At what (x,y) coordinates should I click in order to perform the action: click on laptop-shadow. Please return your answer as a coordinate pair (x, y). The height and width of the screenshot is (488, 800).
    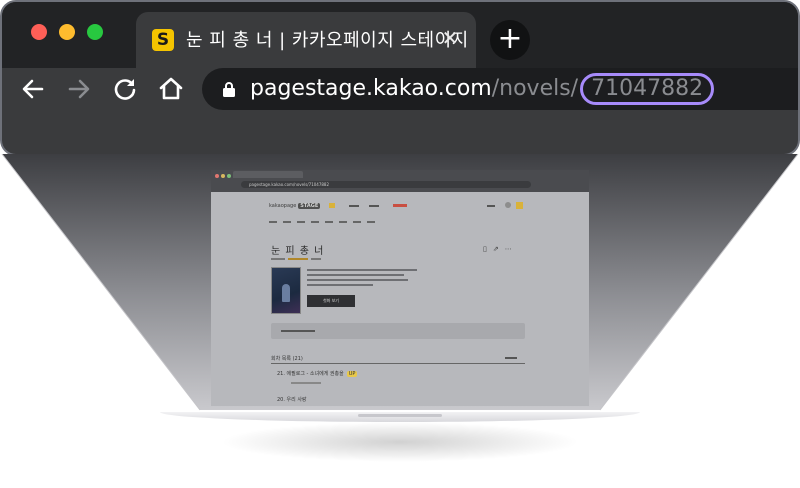
    Looking at the image, I should click on (400, 442).